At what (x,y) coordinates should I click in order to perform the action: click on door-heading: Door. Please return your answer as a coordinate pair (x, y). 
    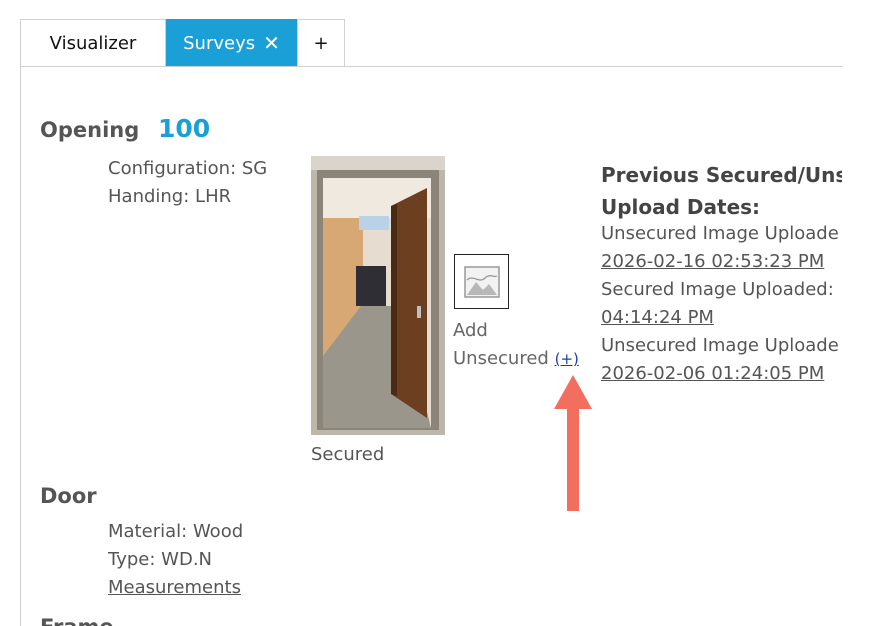
    Looking at the image, I should click on (68, 496).